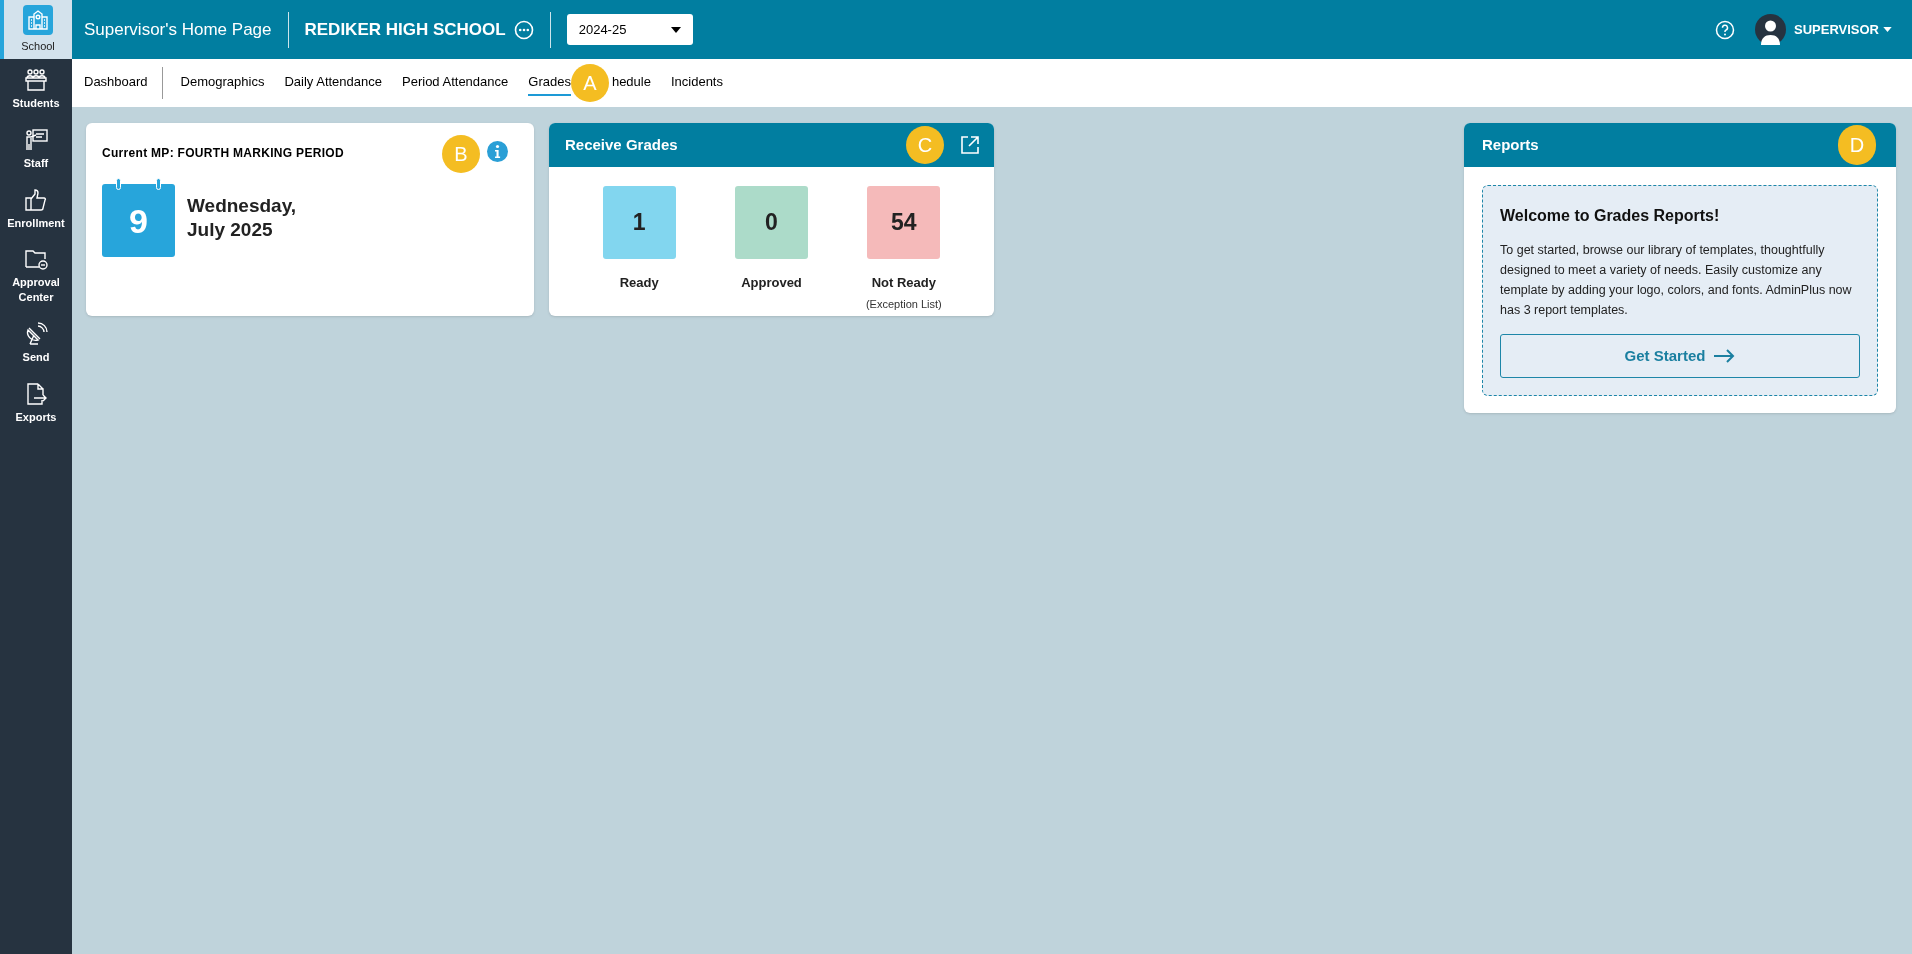 The height and width of the screenshot is (954, 1912). I want to click on more-icon, so click(523, 29).